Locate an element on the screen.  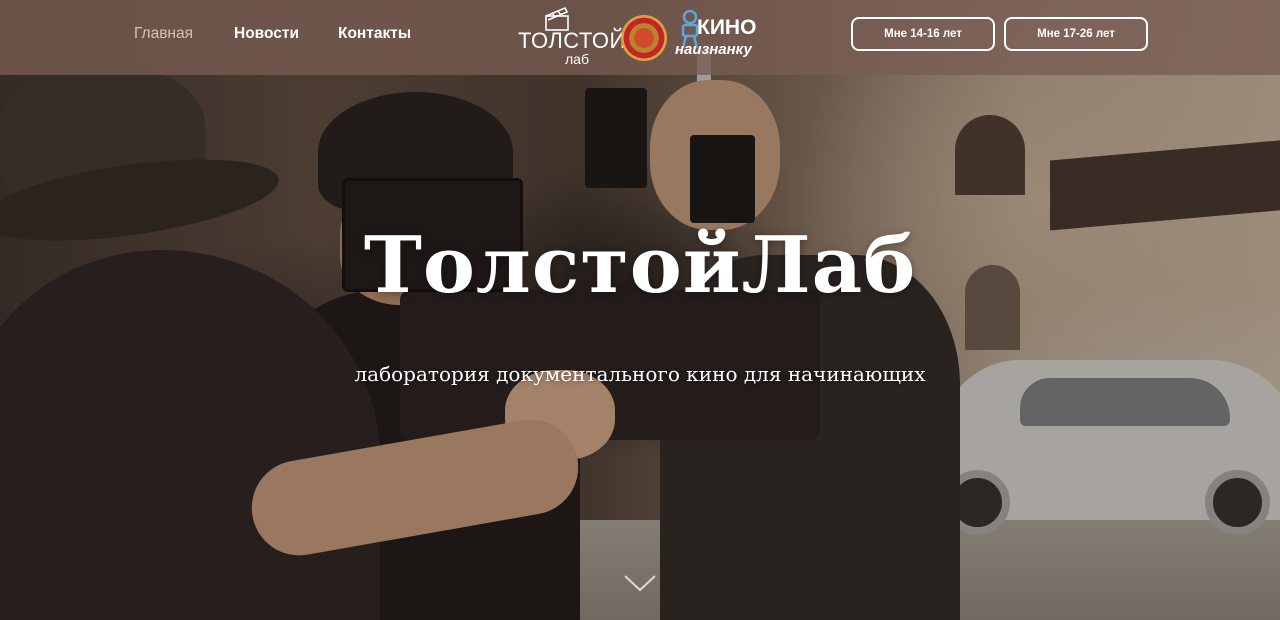
nav-item-contacts: Контакты is located at coordinates (374, 34).